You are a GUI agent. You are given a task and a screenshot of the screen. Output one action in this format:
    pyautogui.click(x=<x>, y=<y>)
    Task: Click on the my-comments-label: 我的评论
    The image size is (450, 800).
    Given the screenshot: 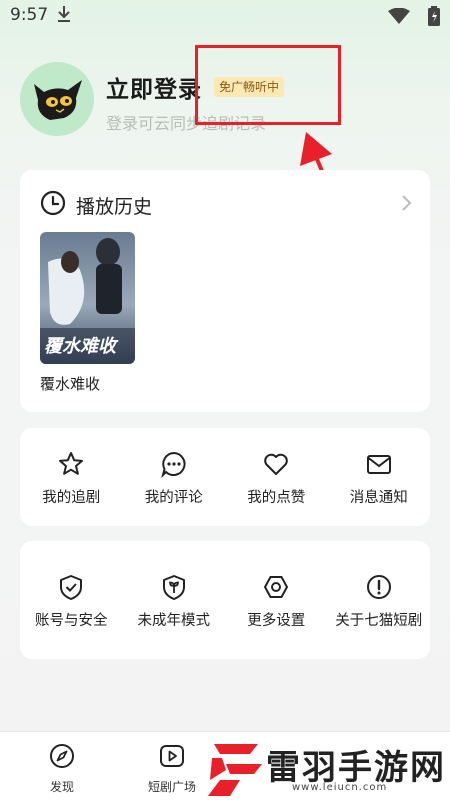 What is the action you would take?
    pyautogui.click(x=173, y=498)
    